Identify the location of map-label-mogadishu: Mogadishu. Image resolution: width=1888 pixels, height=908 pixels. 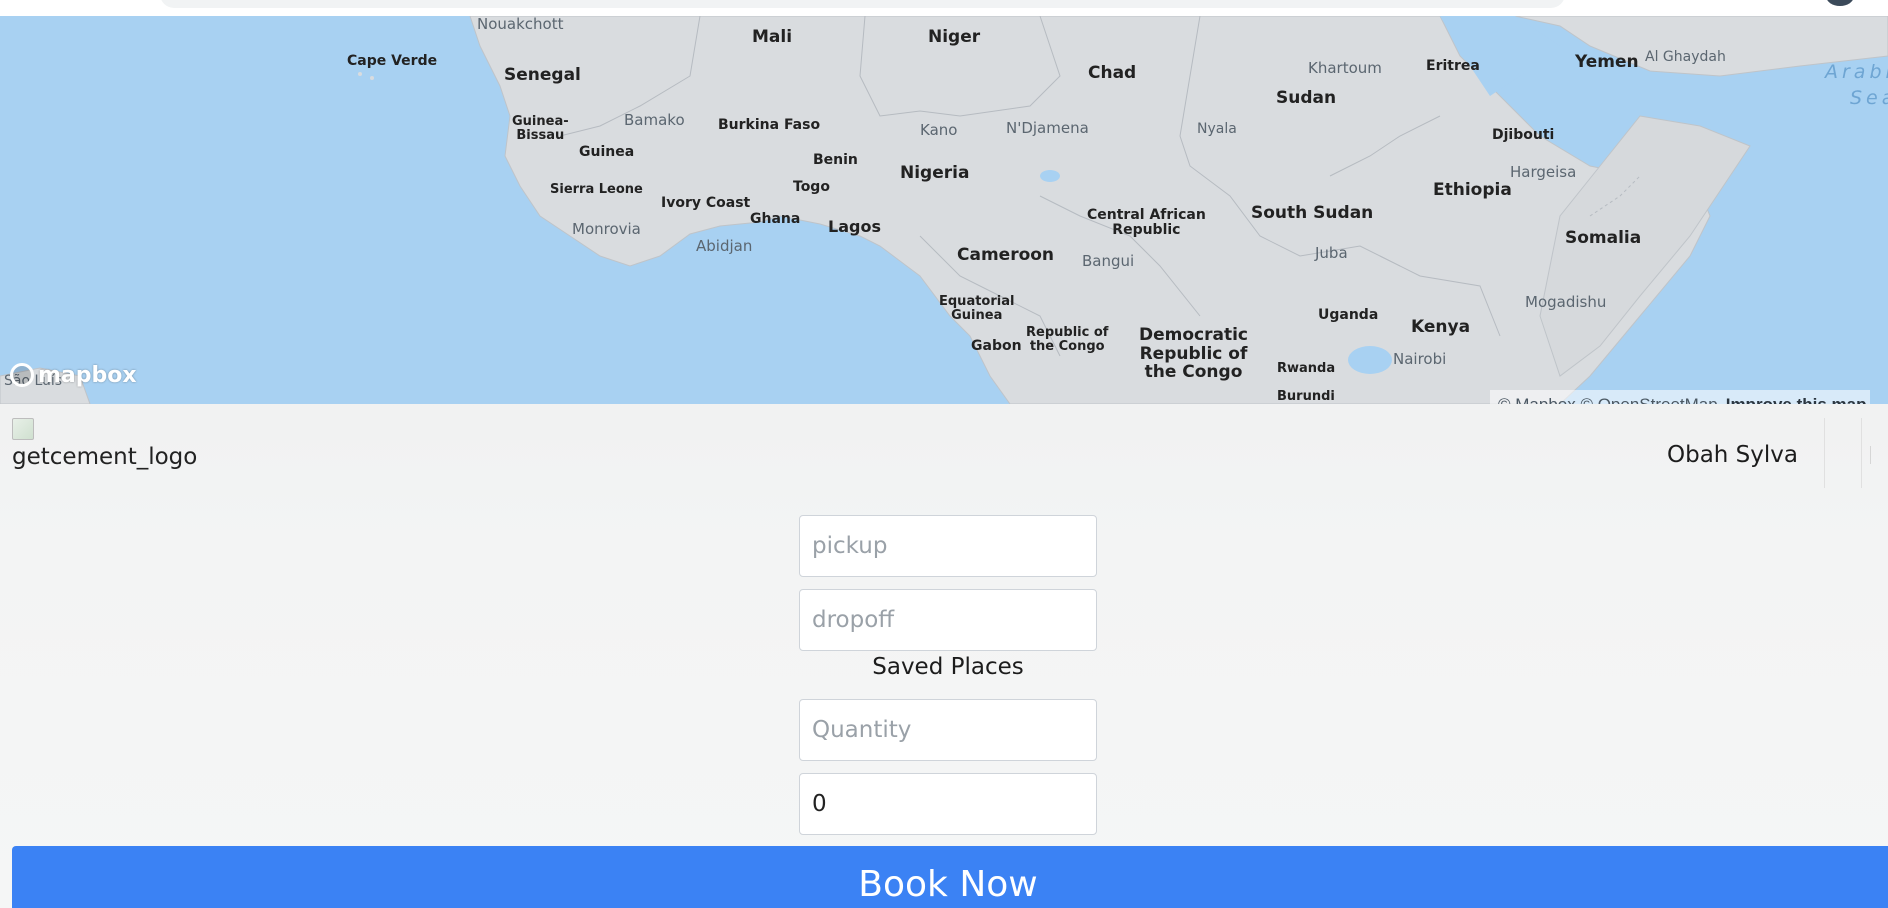
(1566, 302).